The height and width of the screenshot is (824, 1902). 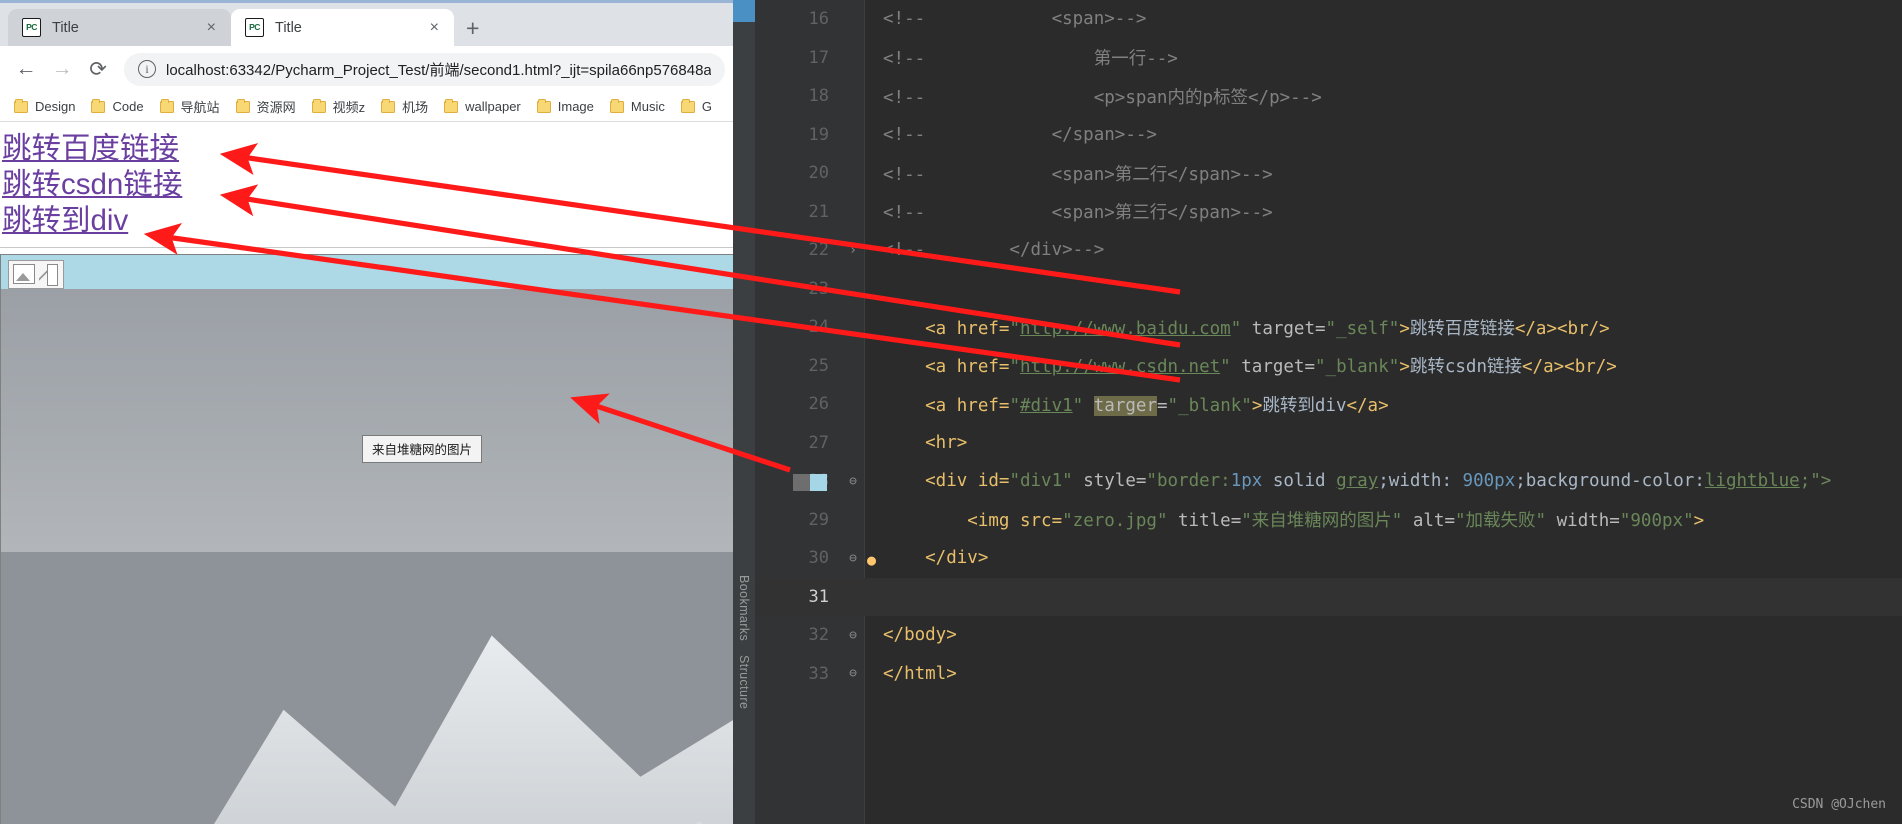 What do you see at coordinates (1317, 58) in the screenshot?
I see `code-line: 17 <!-- 第一行-->` at bounding box center [1317, 58].